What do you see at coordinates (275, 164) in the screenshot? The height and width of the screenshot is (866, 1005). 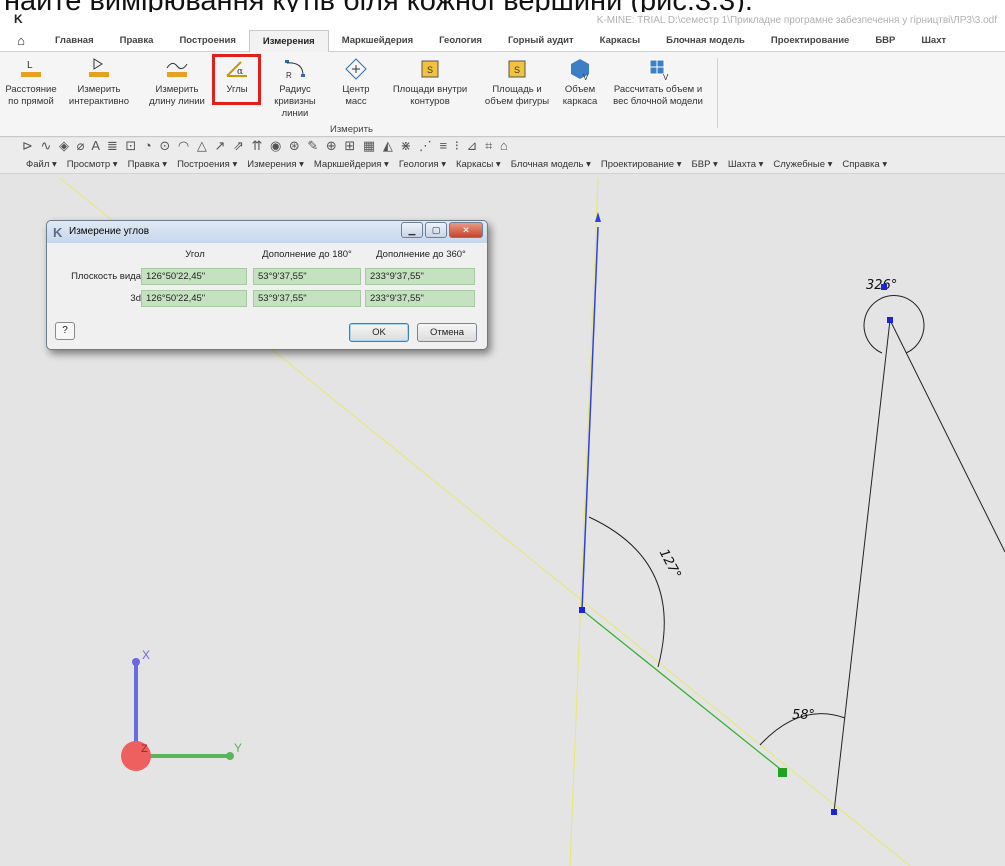 I see `menu-measurements: Измерения ▾` at bounding box center [275, 164].